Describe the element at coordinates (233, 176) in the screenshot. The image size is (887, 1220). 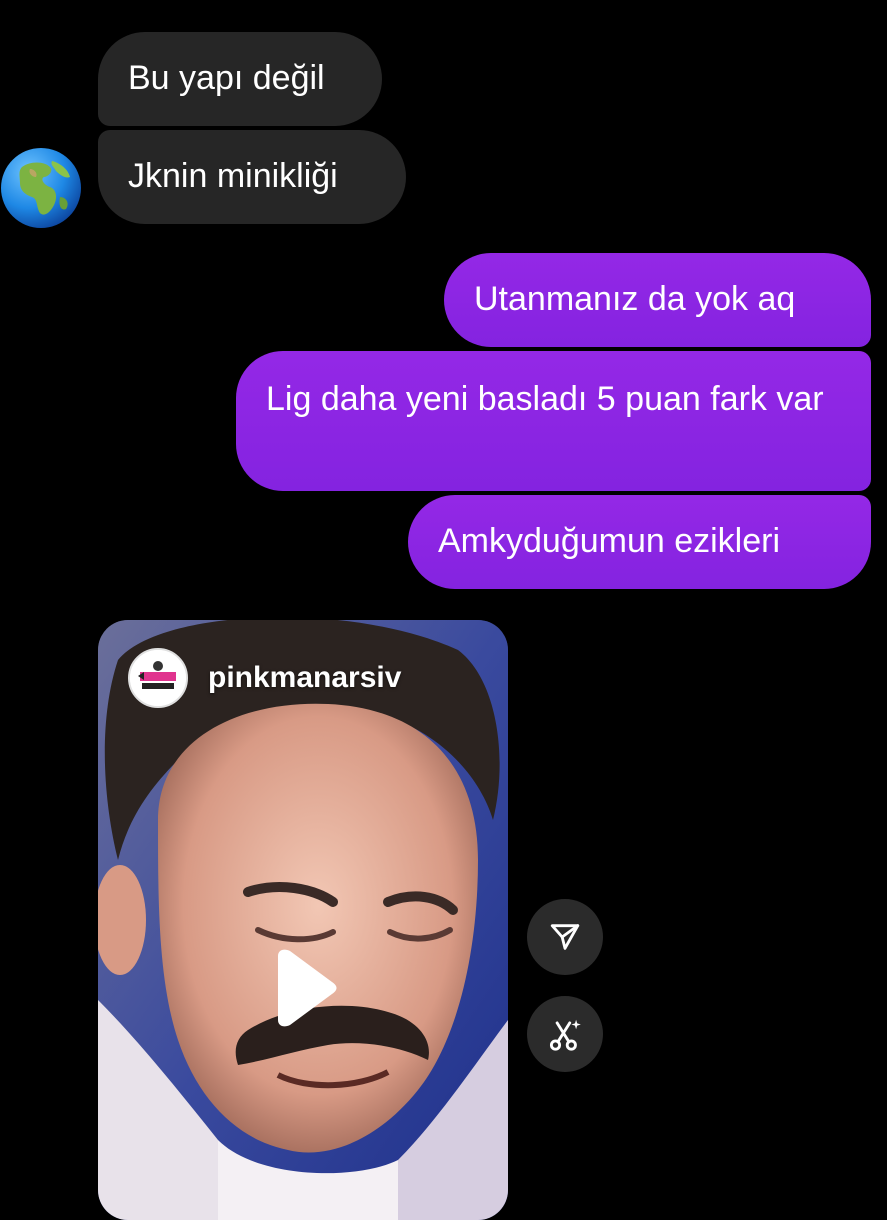
I see `message-text: Jknin minikliği` at that location.